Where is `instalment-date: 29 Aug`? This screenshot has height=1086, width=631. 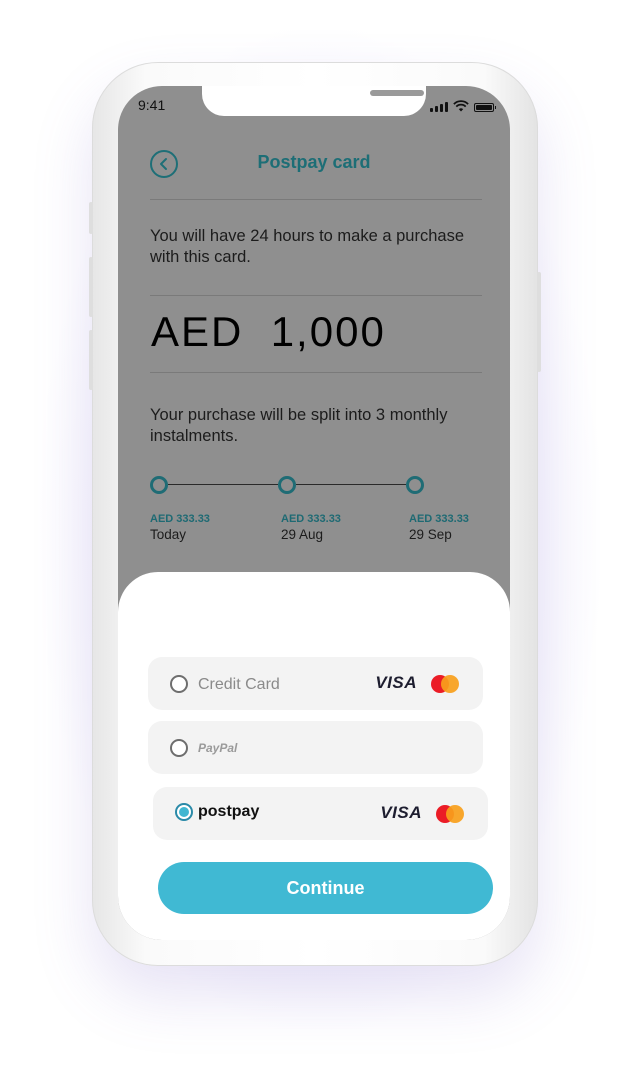 instalment-date: 29 Aug is located at coordinates (302, 534).